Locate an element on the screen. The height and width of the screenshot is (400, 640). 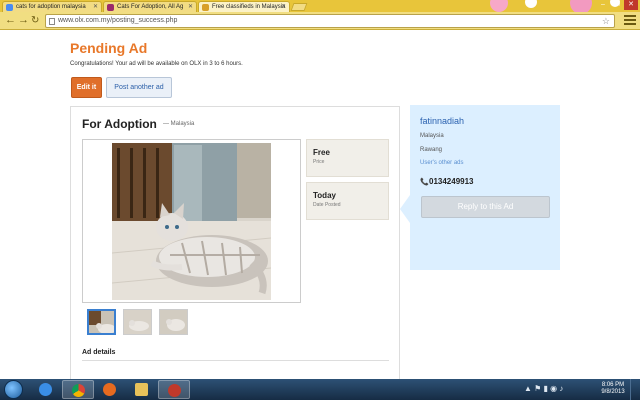
price-value: Free is located at coordinates (321, 152).